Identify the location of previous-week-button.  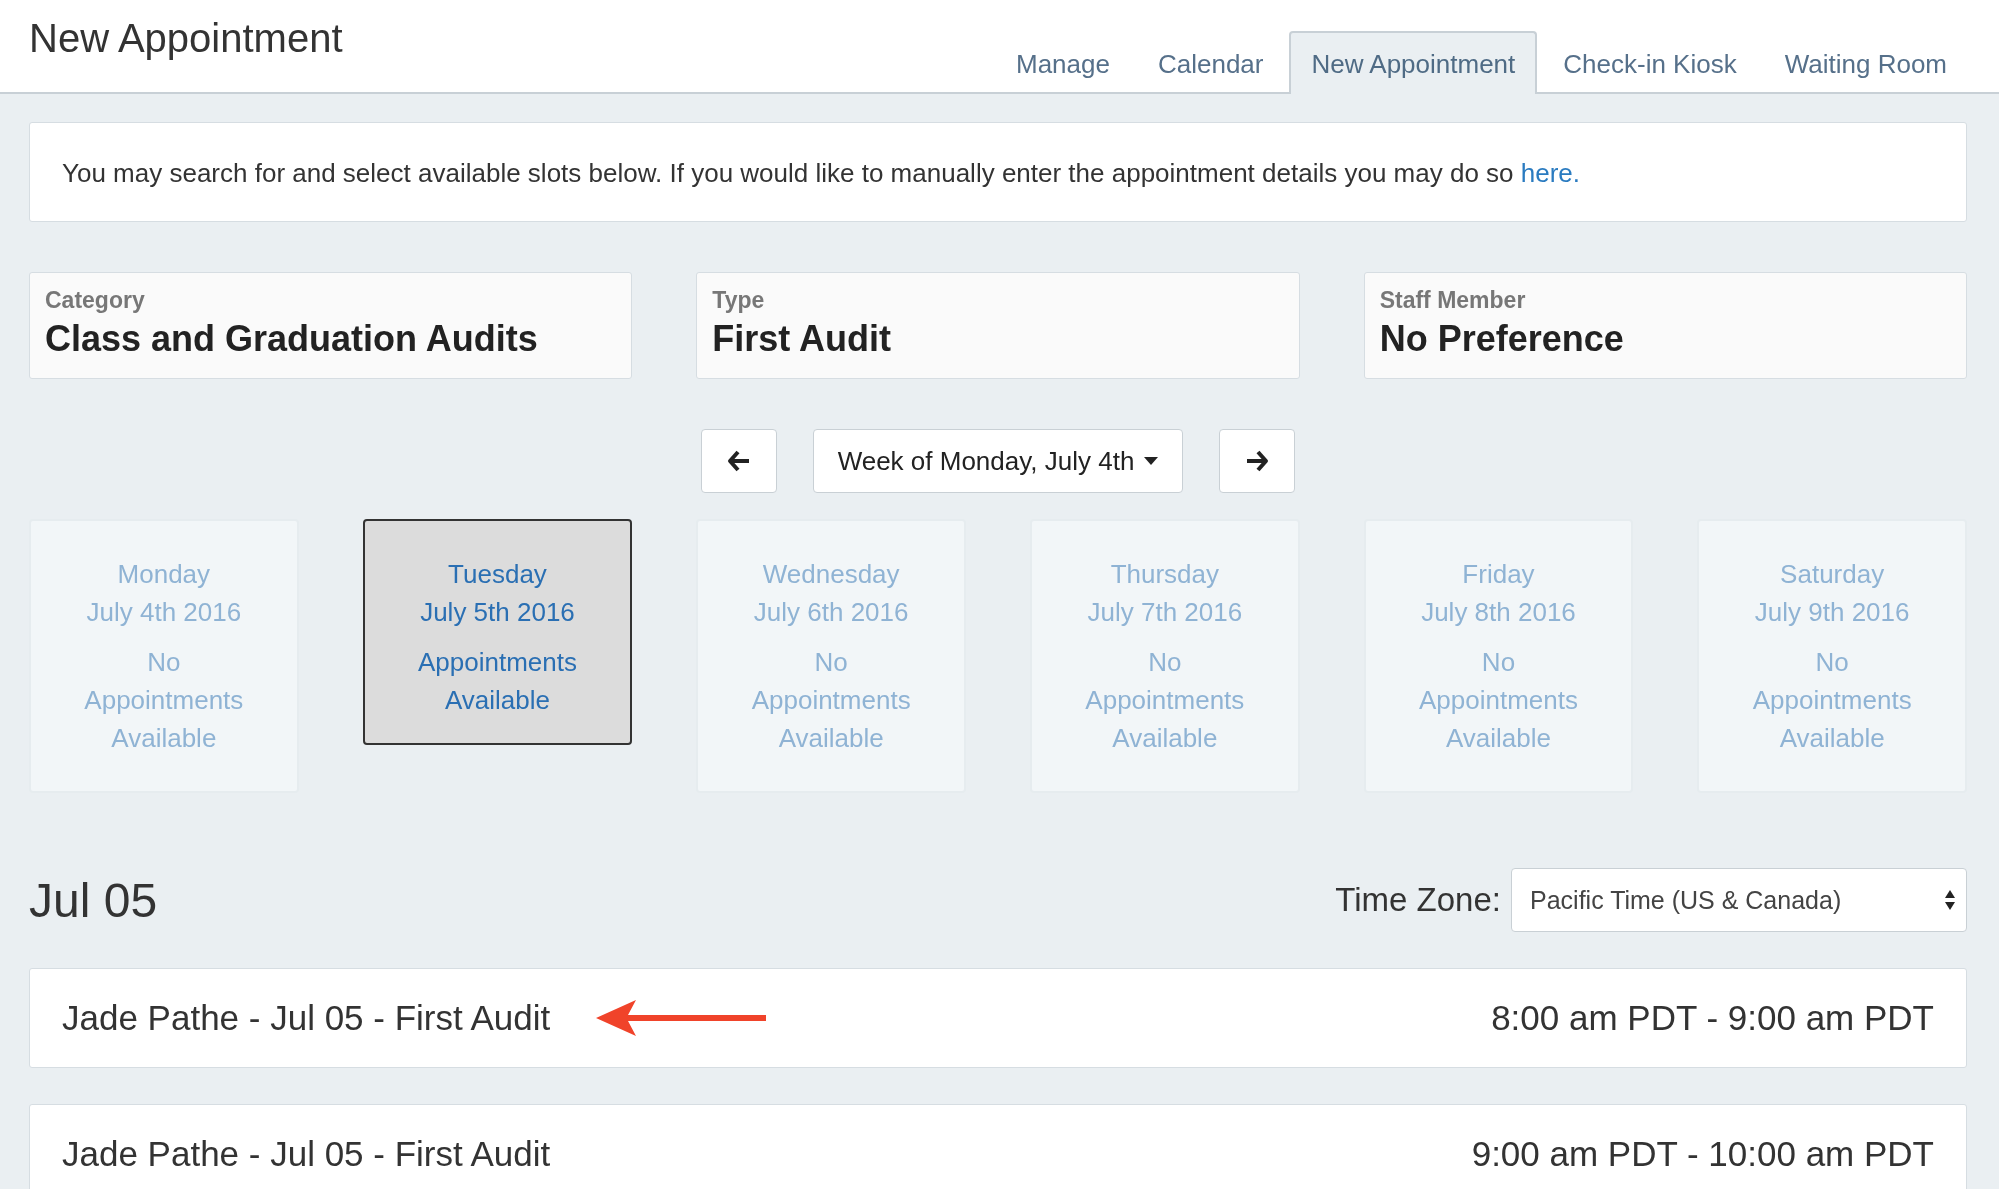
(738, 461).